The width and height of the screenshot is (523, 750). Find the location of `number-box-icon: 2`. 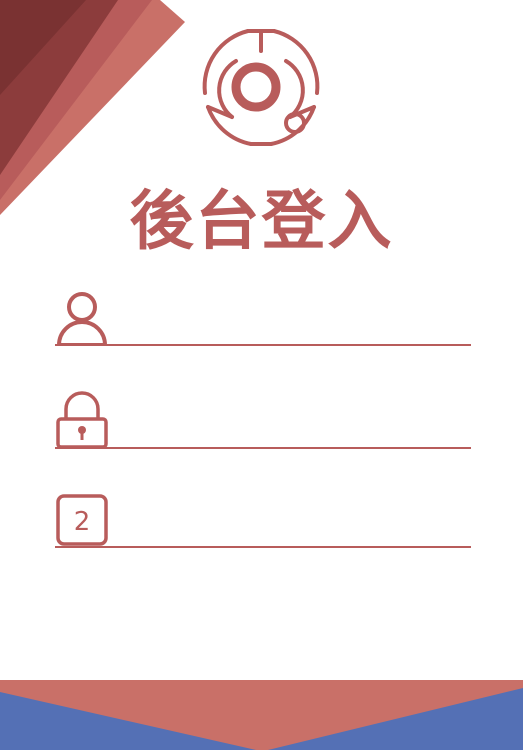

number-box-icon: 2 is located at coordinates (82, 520).